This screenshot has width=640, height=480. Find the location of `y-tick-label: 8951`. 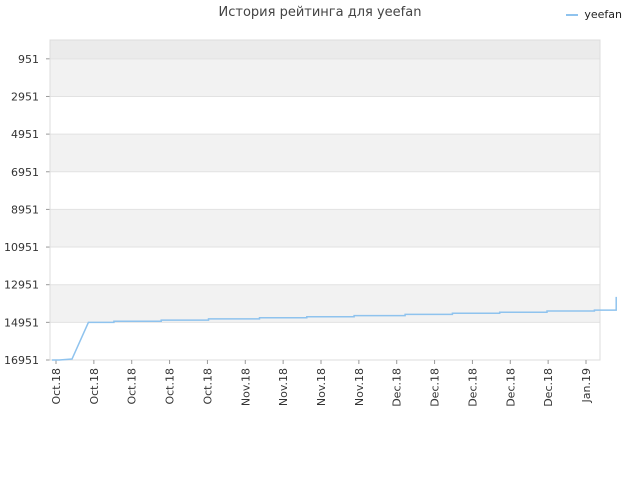

y-tick-label: 8951 is located at coordinates (25, 209).